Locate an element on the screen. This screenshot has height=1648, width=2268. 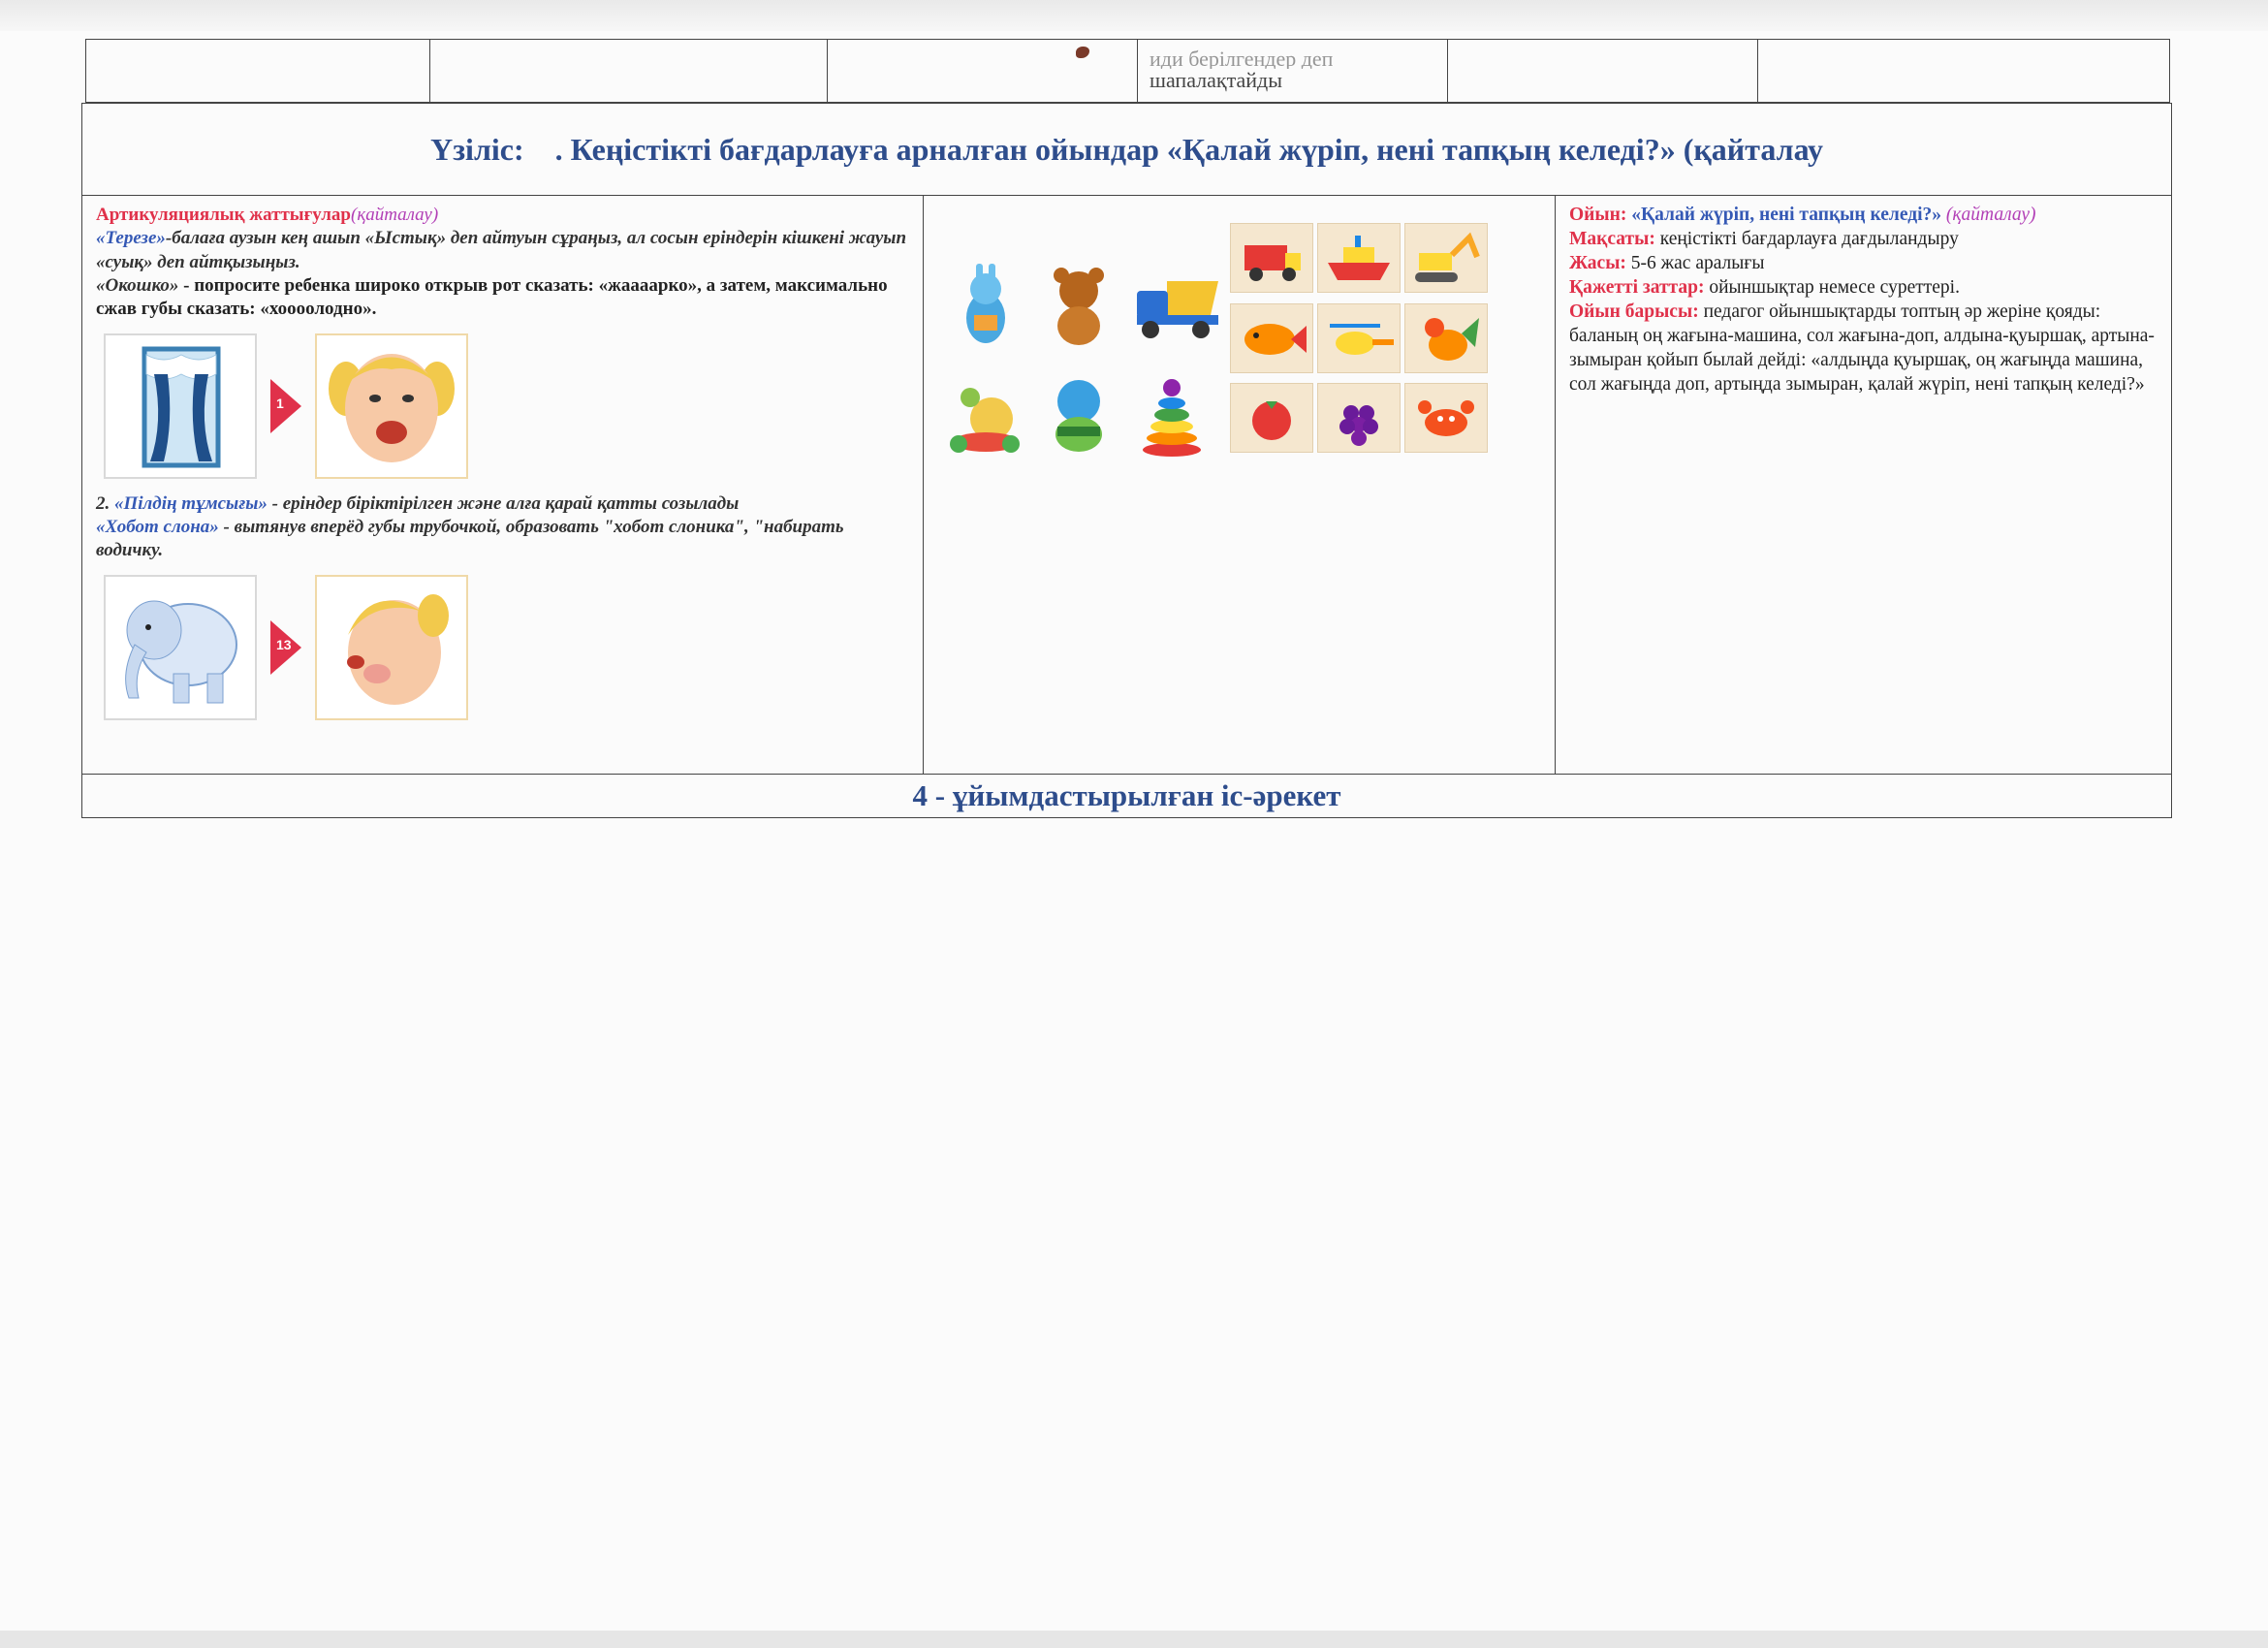
top-partial-text-cut: иди берілгендер деп is located at coordinates (1242, 58).